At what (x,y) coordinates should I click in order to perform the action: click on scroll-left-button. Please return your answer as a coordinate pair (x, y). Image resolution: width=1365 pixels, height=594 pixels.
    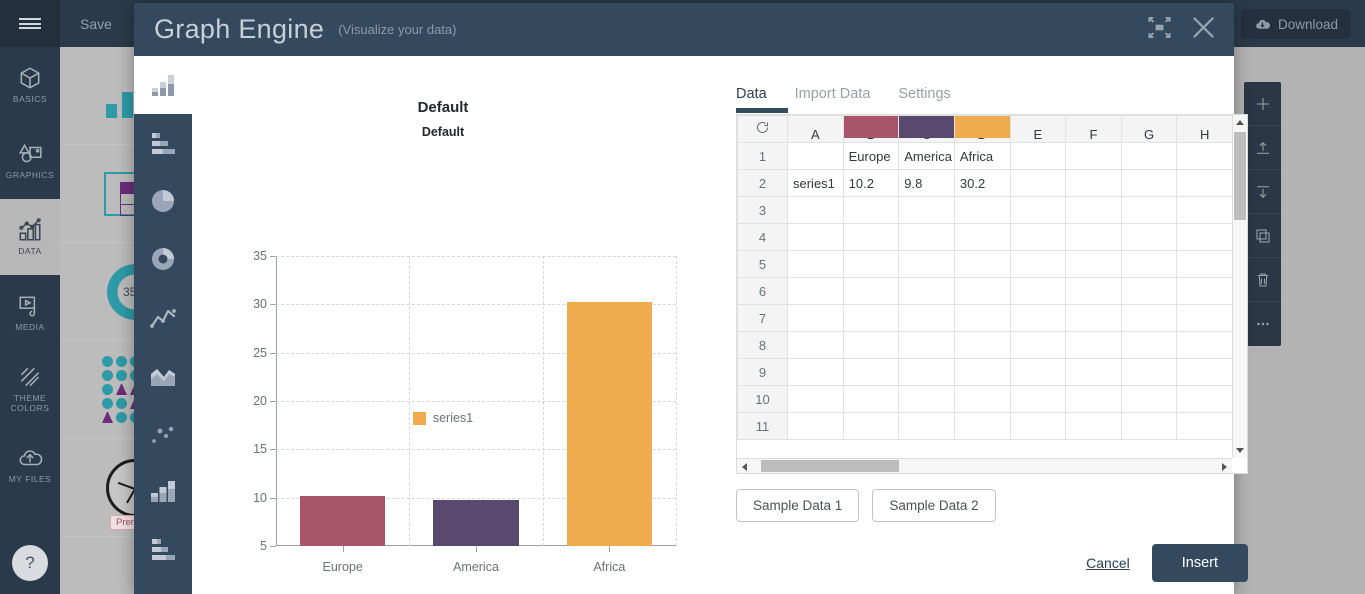
    Looking at the image, I should click on (744, 466).